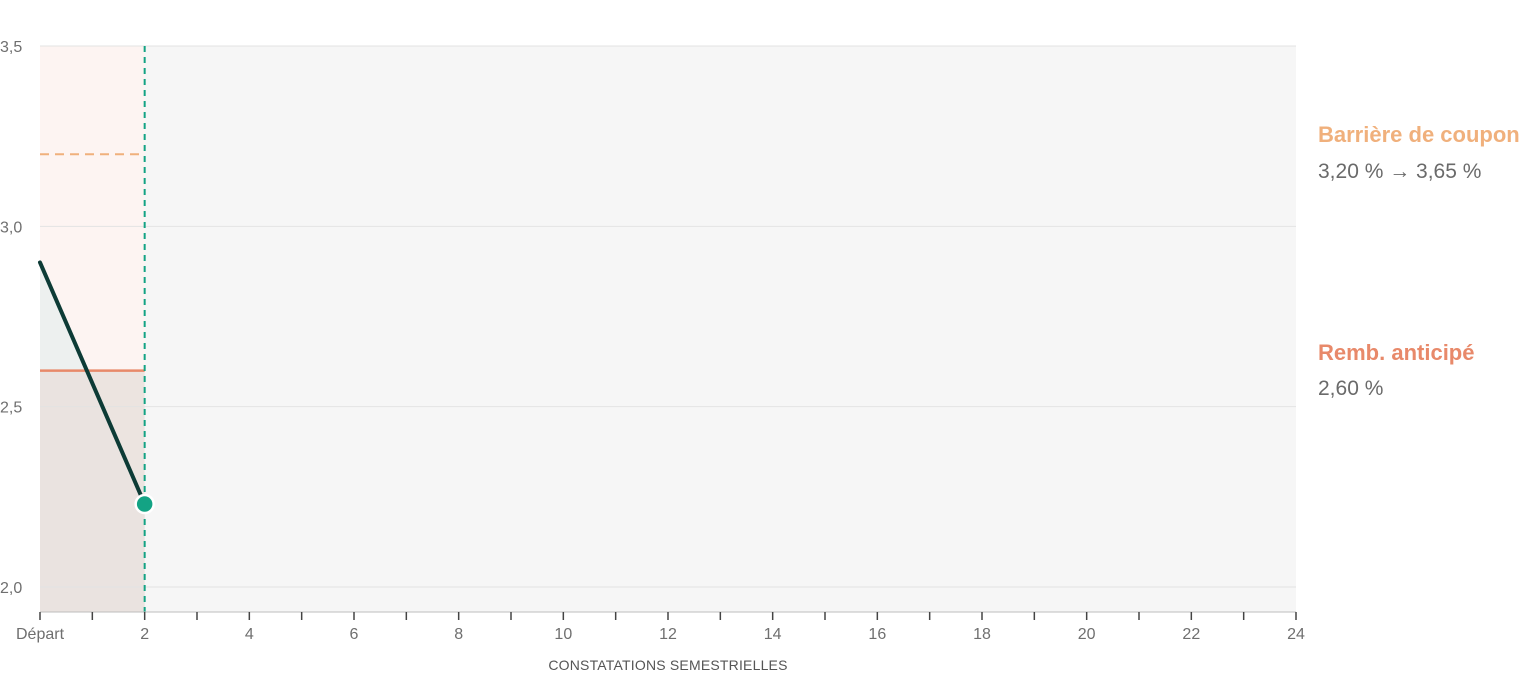  I want to click on x-tick-label: 8, so click(458, 634).